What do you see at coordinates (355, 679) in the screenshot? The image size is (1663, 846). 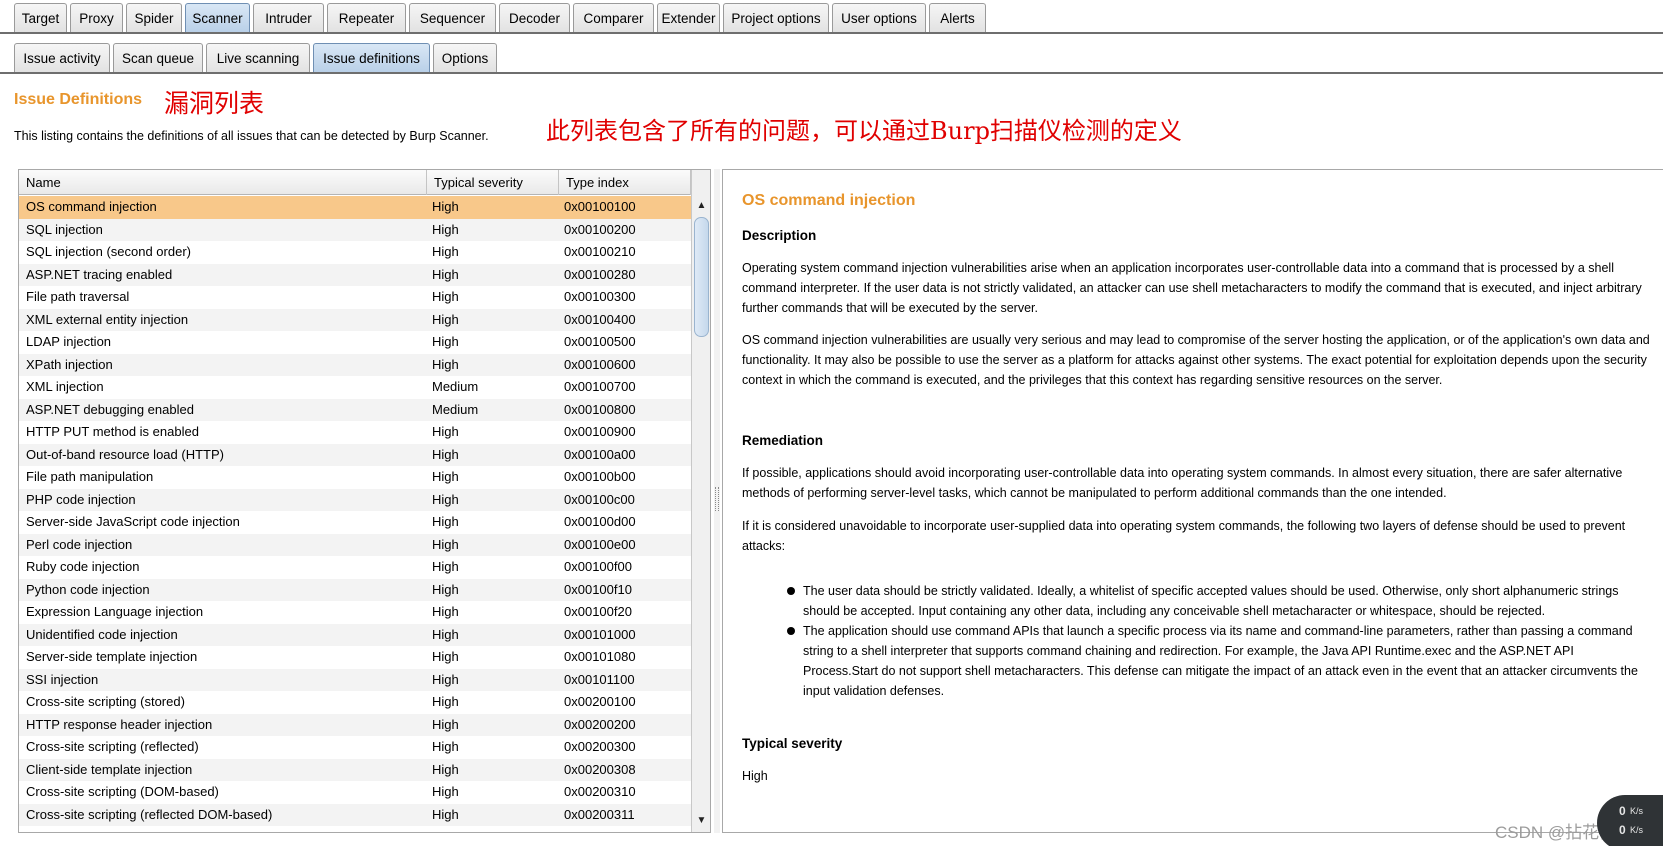 I see `table-row: SSI injection High 0x00101100` at bounding box center [355, 679].